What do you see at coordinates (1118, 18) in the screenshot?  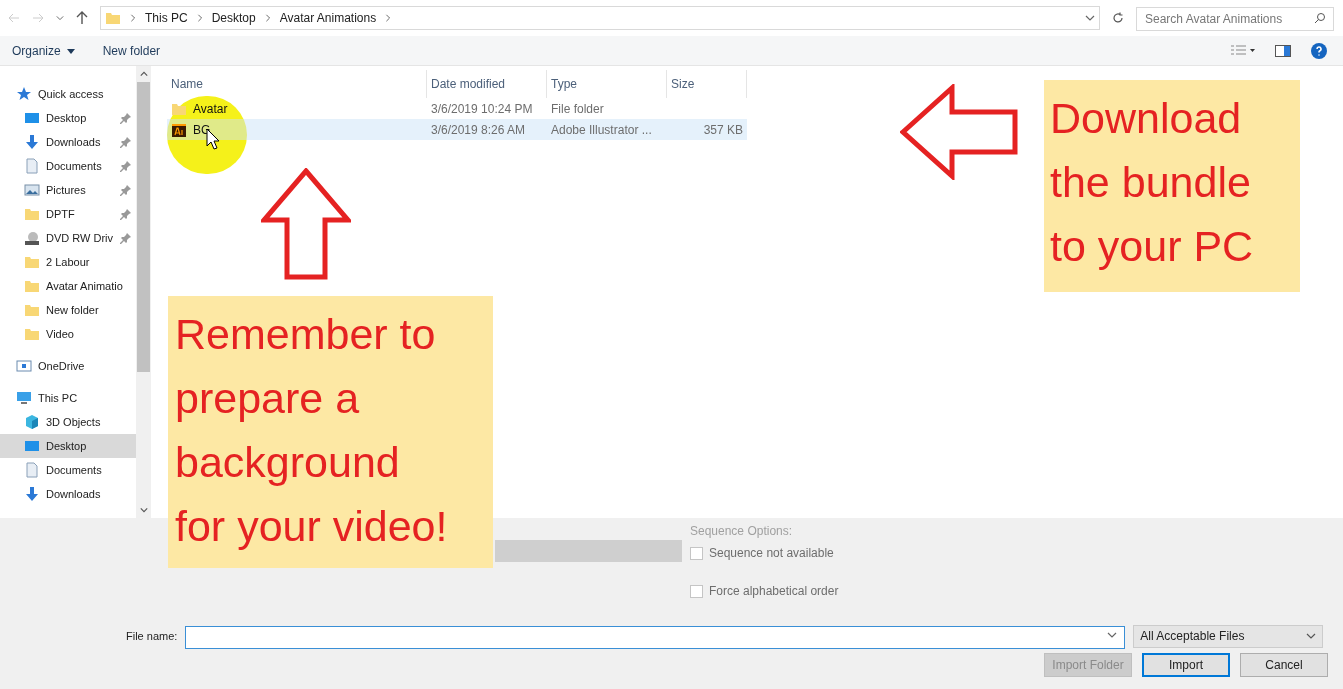 I see `refresh-icon` at bounding box center [1118, 18].